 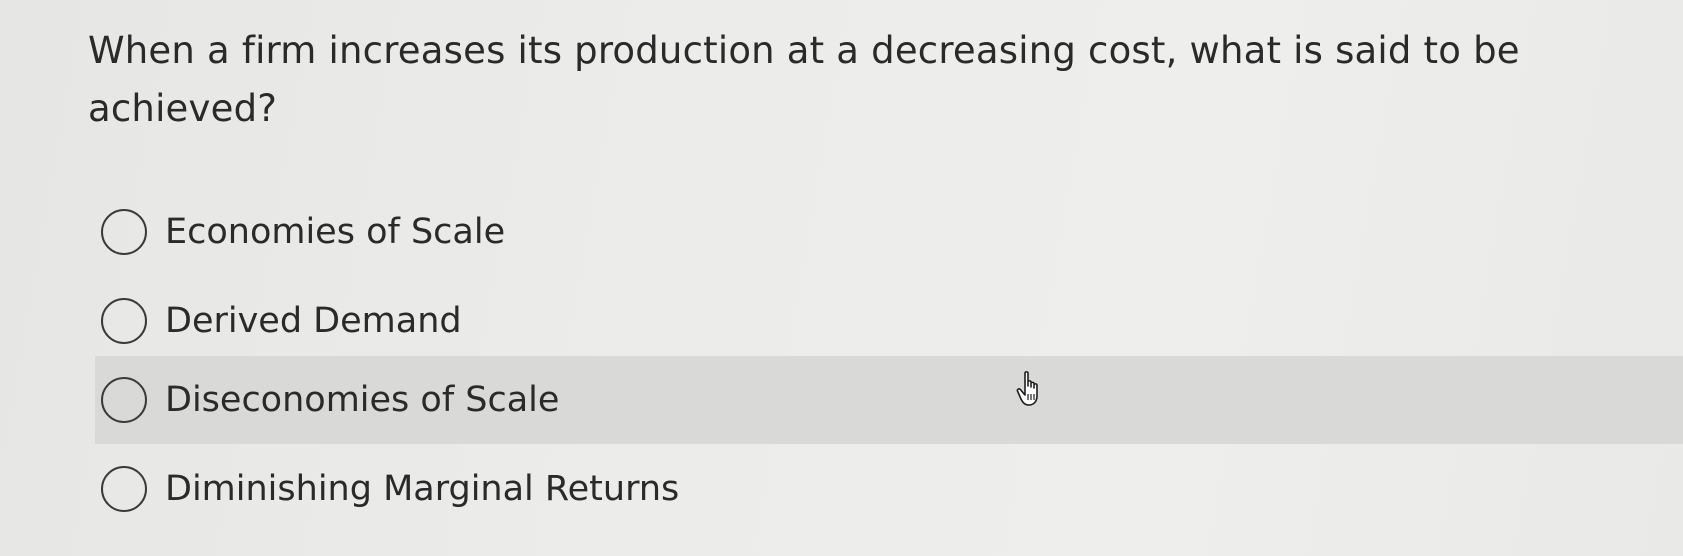 I want to click on option-label: Diminishing Marginal Returns, so click(x=422, y=489).